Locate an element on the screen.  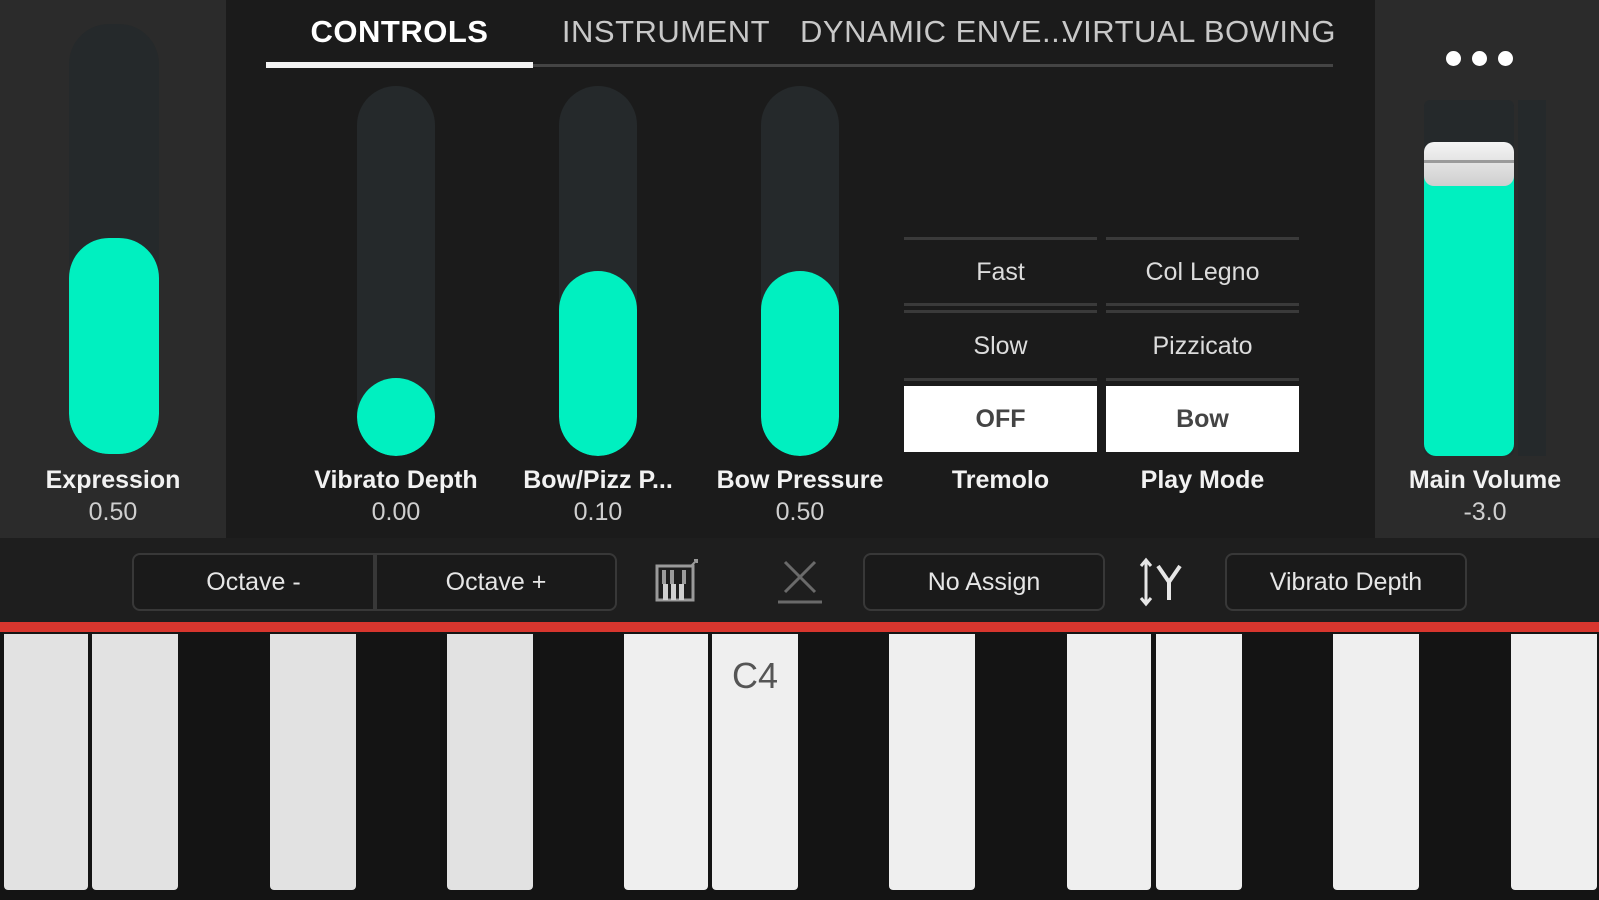
expression-slider is located at coordinates (114, 239).